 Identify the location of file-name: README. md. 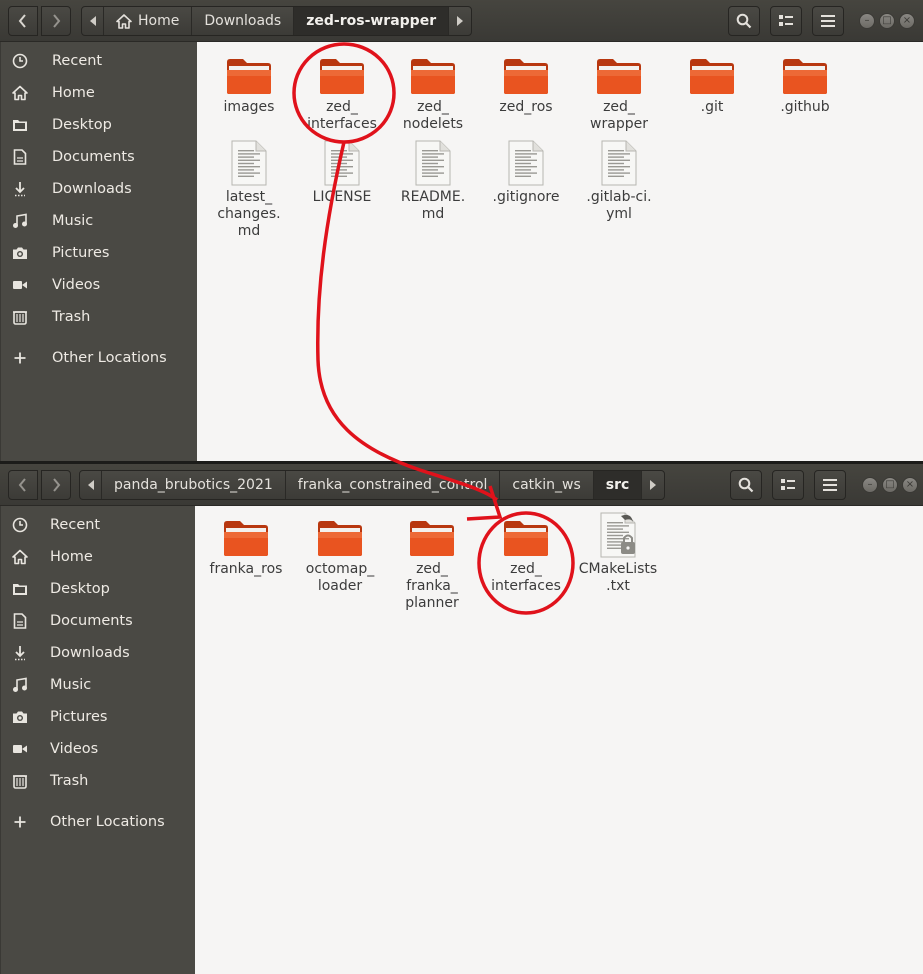
(433, 205).